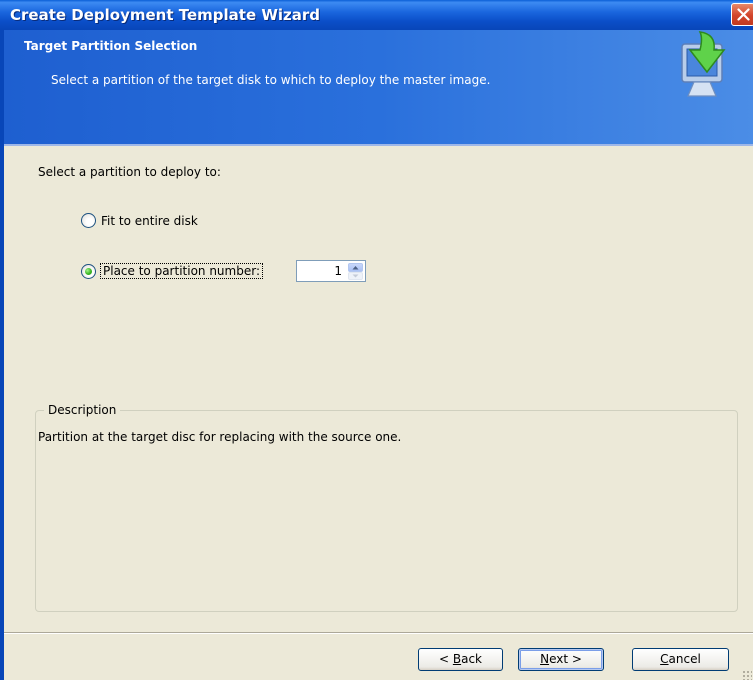  What do you see at coordinates (747, 675) in the screenshot?
I see `resize-grip` at bounding box center [747, 675].